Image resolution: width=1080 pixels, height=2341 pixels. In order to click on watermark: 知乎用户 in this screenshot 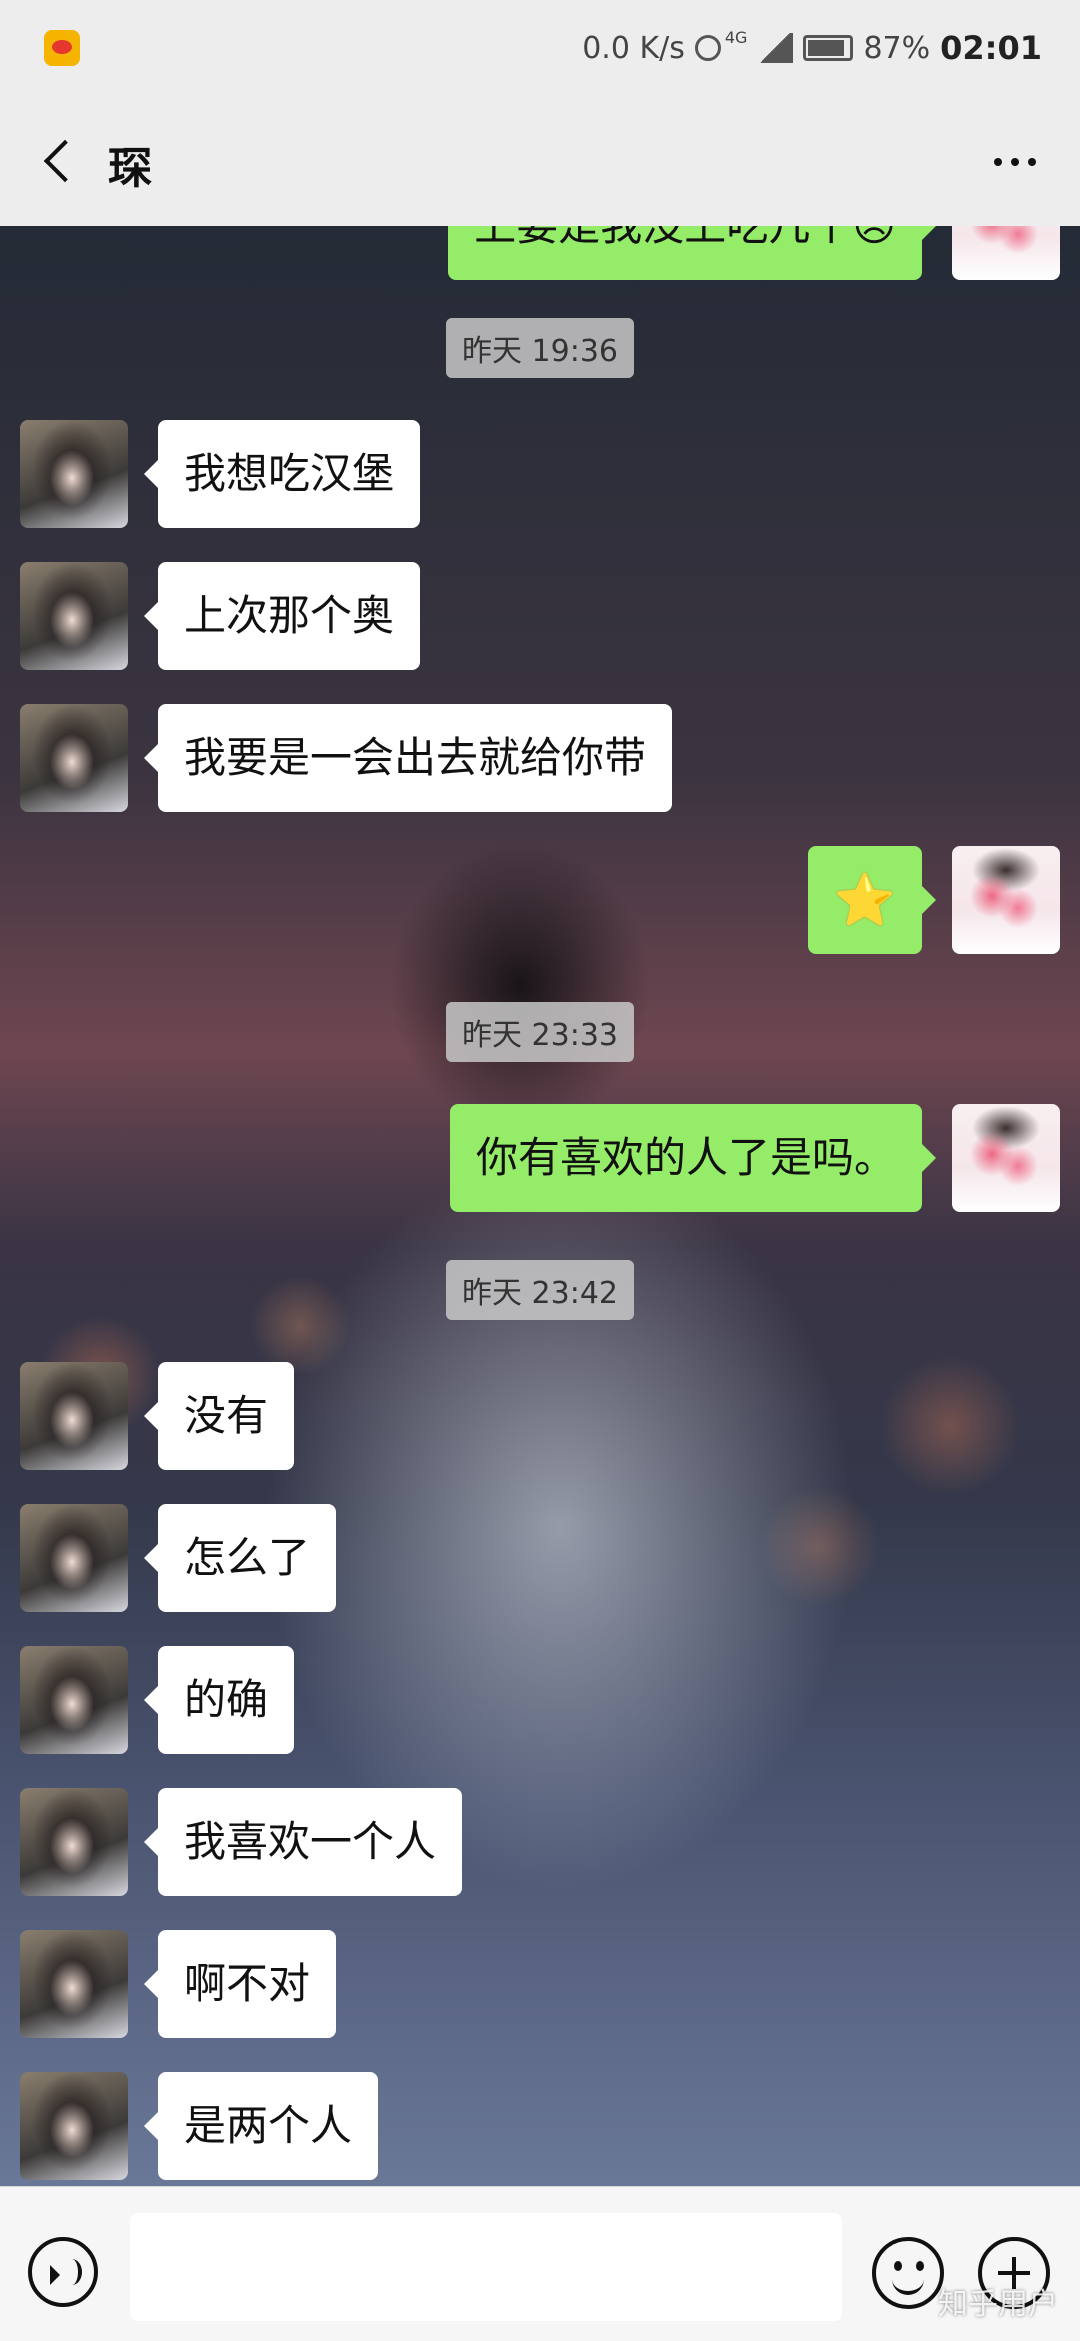, I will do `click(998, 2304)`.